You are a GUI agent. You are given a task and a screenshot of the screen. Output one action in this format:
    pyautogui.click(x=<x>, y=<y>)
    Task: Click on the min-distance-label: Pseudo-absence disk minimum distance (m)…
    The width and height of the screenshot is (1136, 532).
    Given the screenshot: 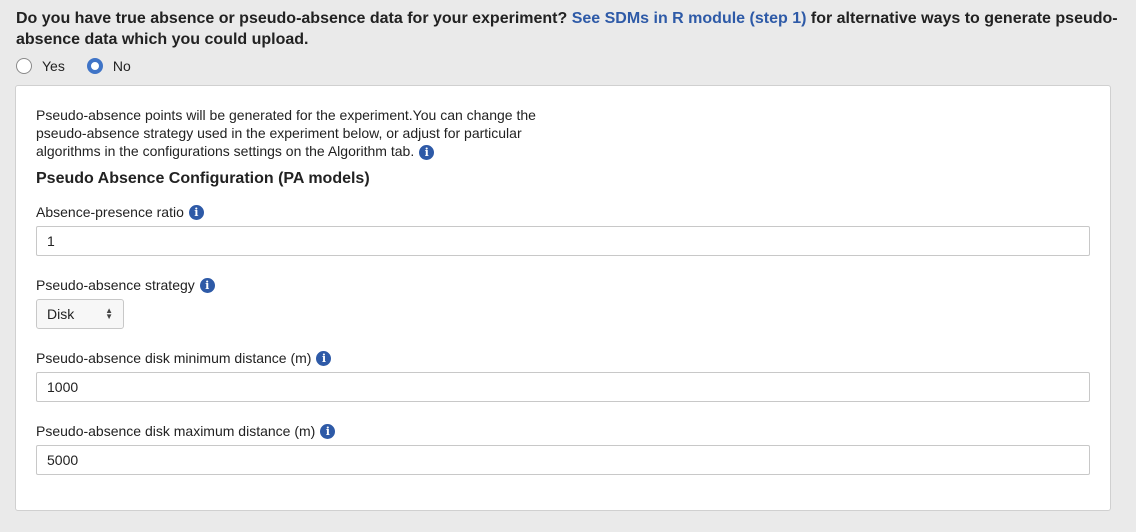 What is the action you would take?
    pyautogui.click(x=184, y=358)
    